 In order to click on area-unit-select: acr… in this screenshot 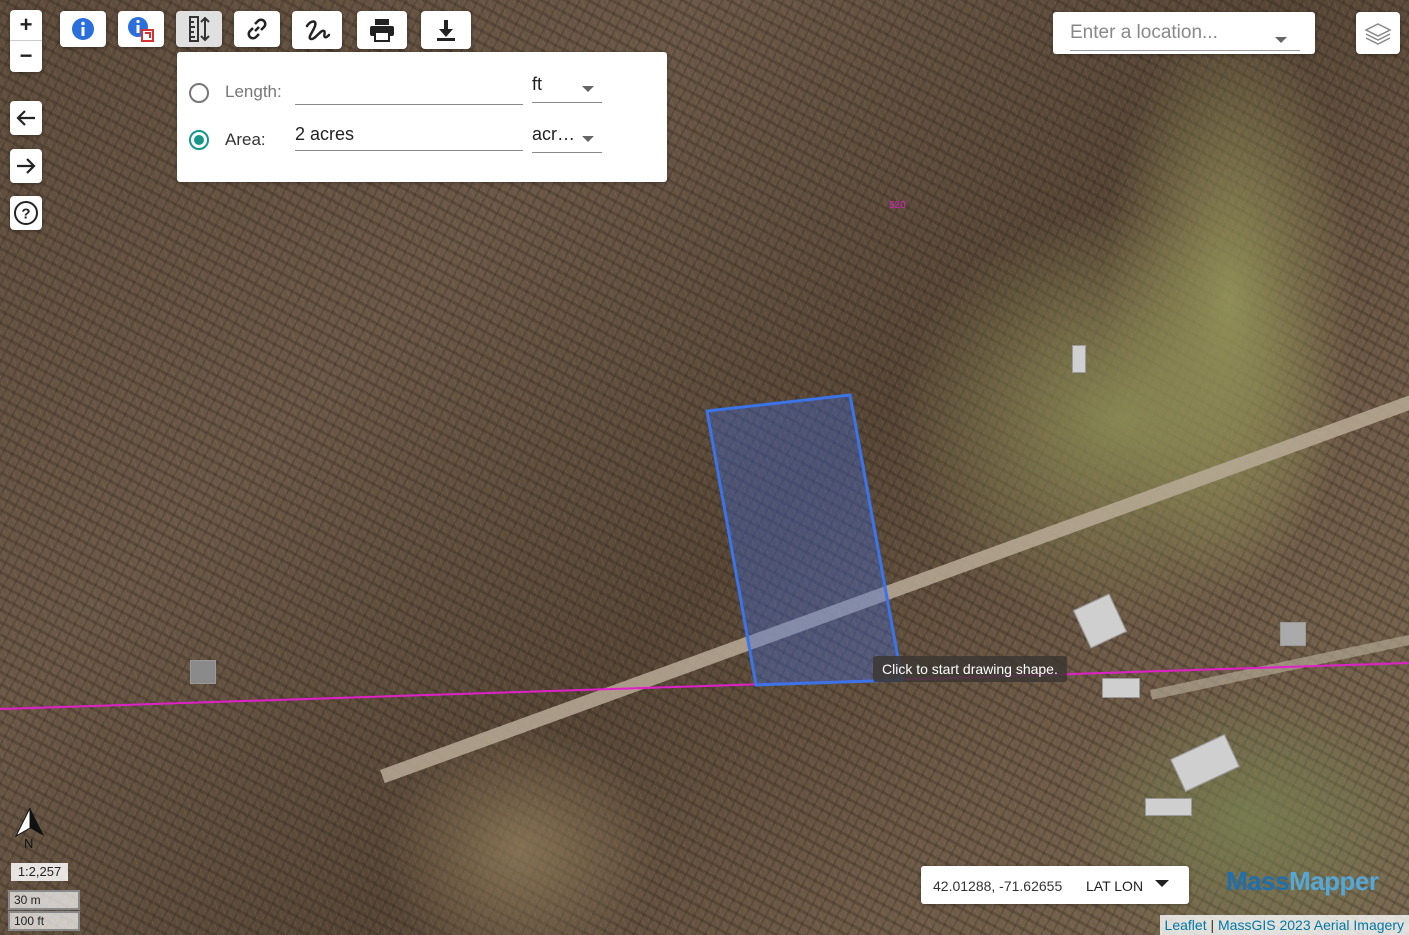, I will do `click(567, 138)`.